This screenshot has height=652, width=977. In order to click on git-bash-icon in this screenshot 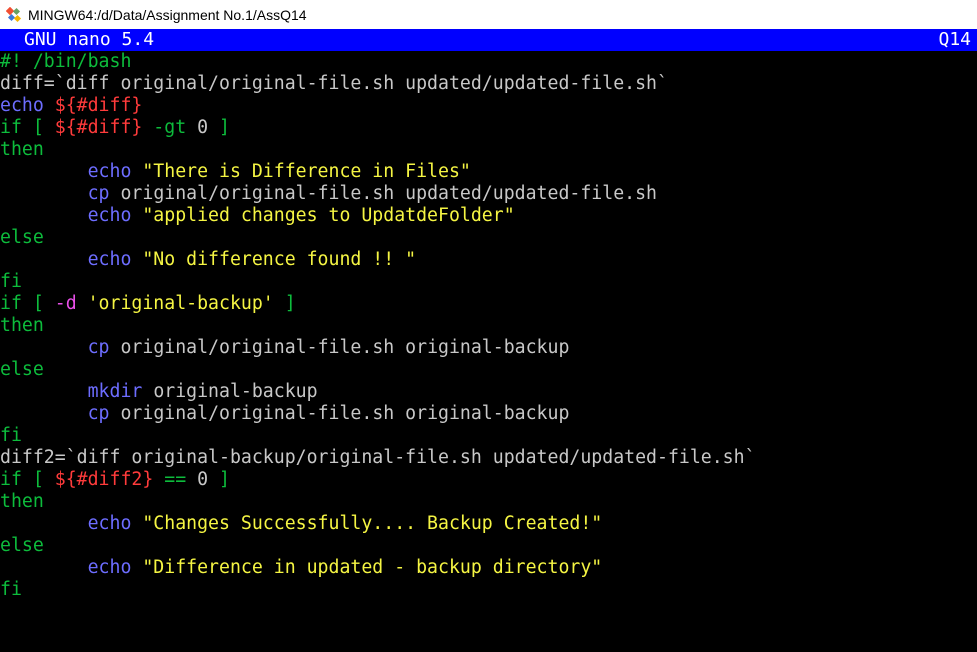, I will do `click(14, 14)`.